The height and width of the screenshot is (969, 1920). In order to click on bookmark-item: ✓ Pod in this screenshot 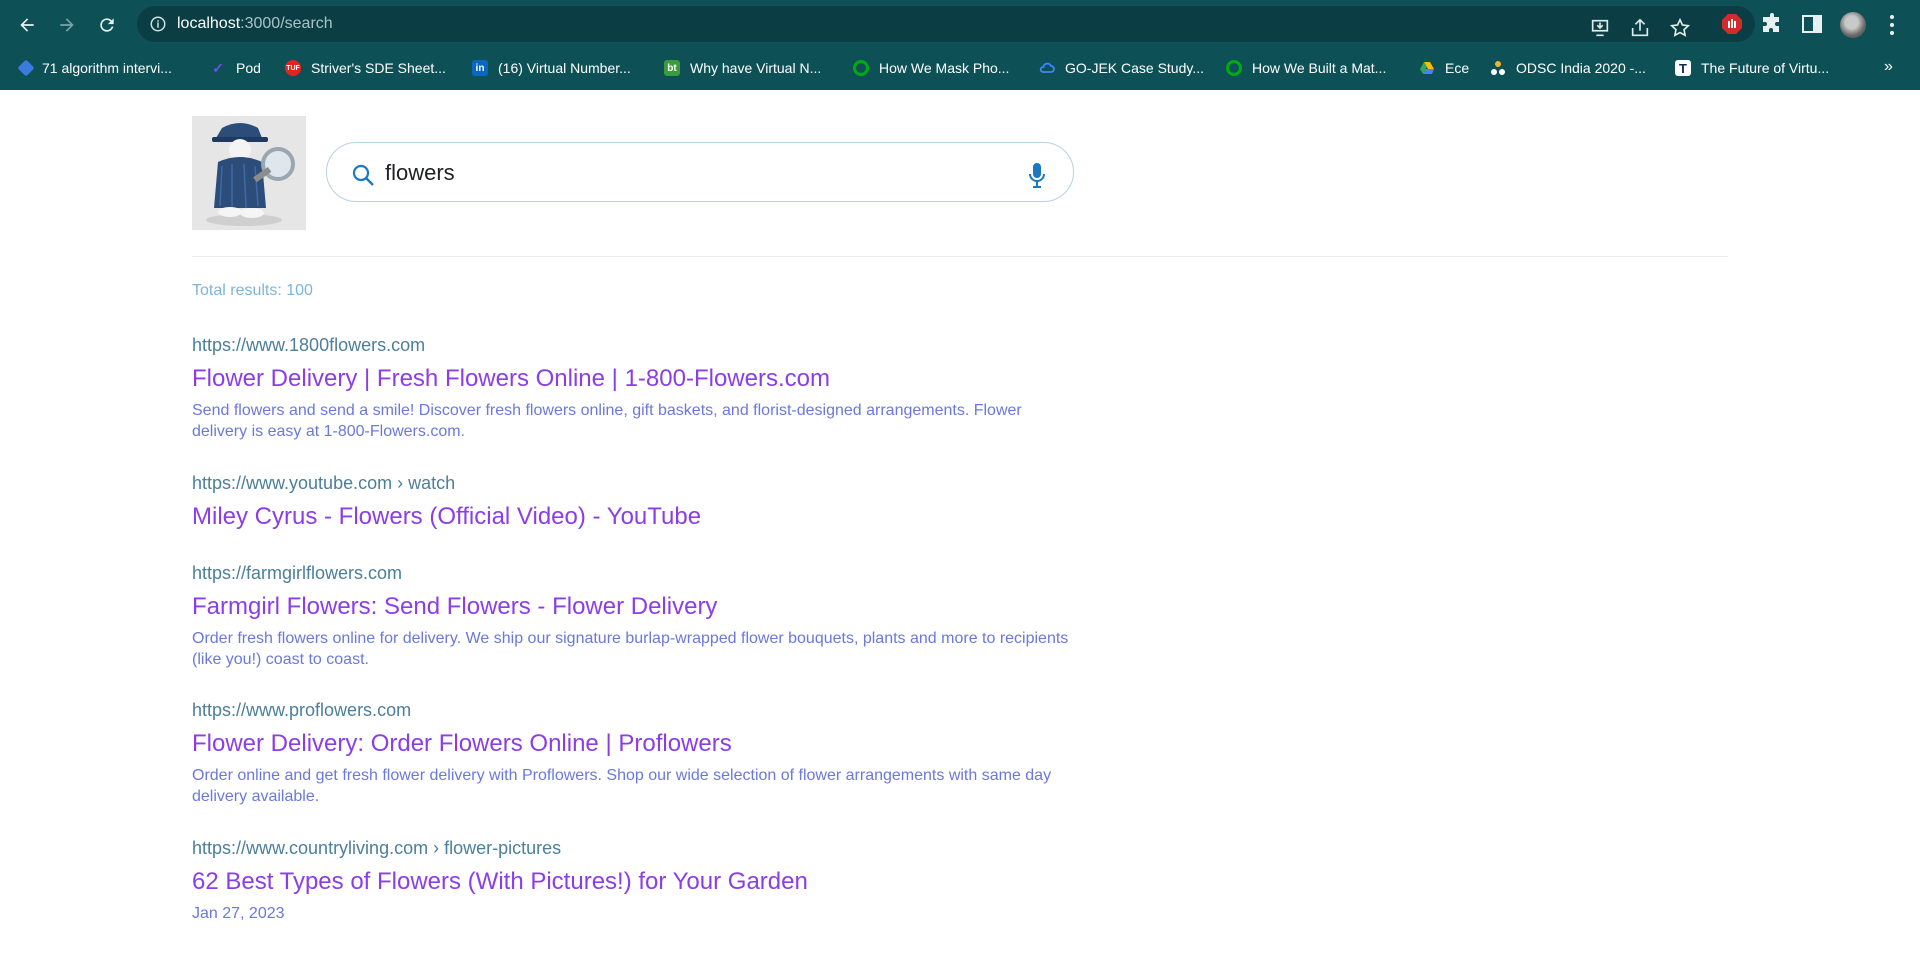, I will do `click(235, 68)`.